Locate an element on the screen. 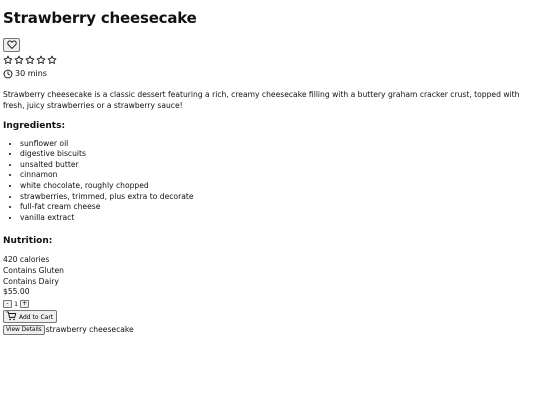 This screenshot has height=414, width=540. decrement-button: - is located at coordinates (7, 303).